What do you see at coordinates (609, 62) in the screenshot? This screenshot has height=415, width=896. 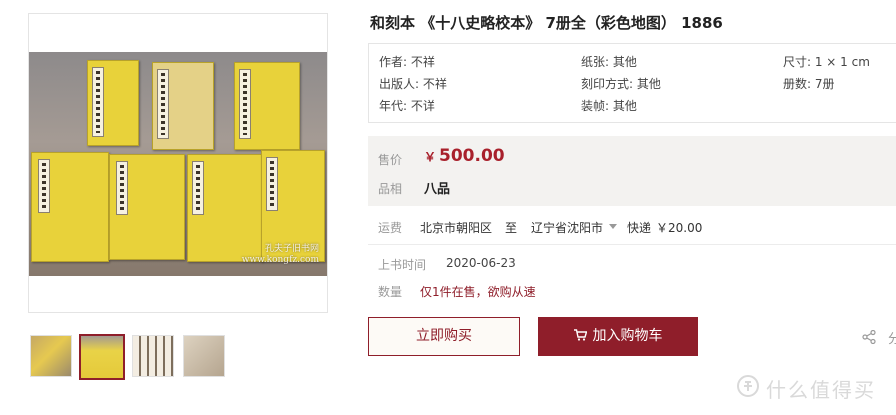 I see `attr-paper: 纸张: 其他` at bounding box center [609, 62].